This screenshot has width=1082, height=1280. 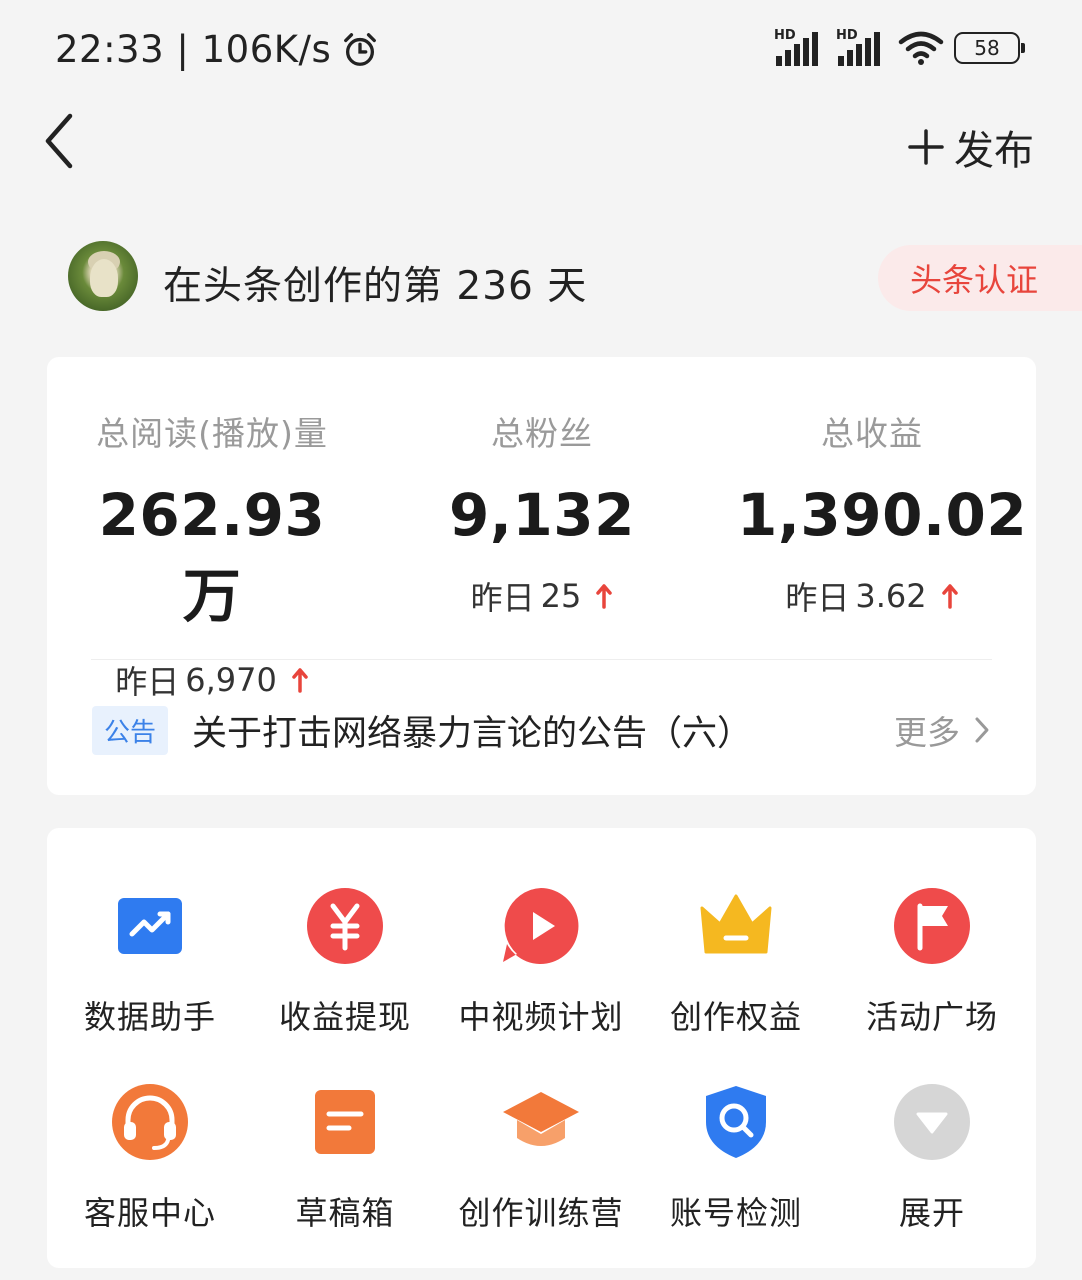 What do you see at coordinates (800, 47) in the screenshot?
I see `signal-hd-1-icon: HD` at bounding box center [800, 47].